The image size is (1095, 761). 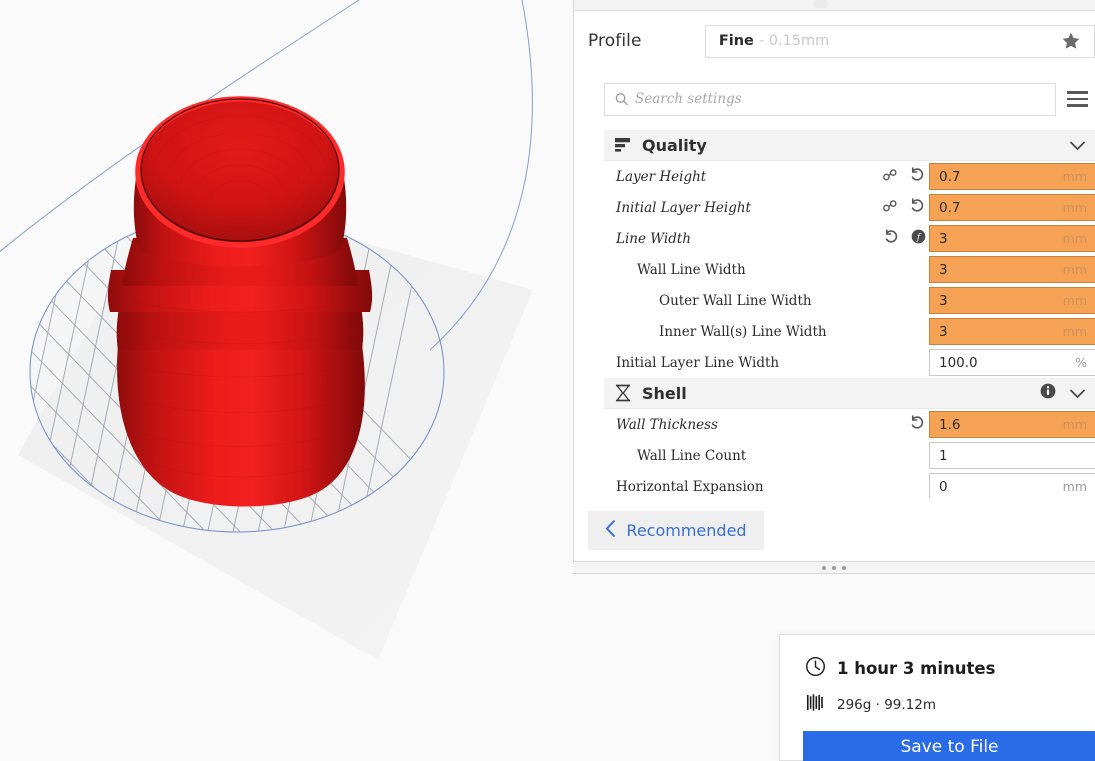 I want to click on profile-selected-detail: - 0.15mm, so click(x=794, y=41).